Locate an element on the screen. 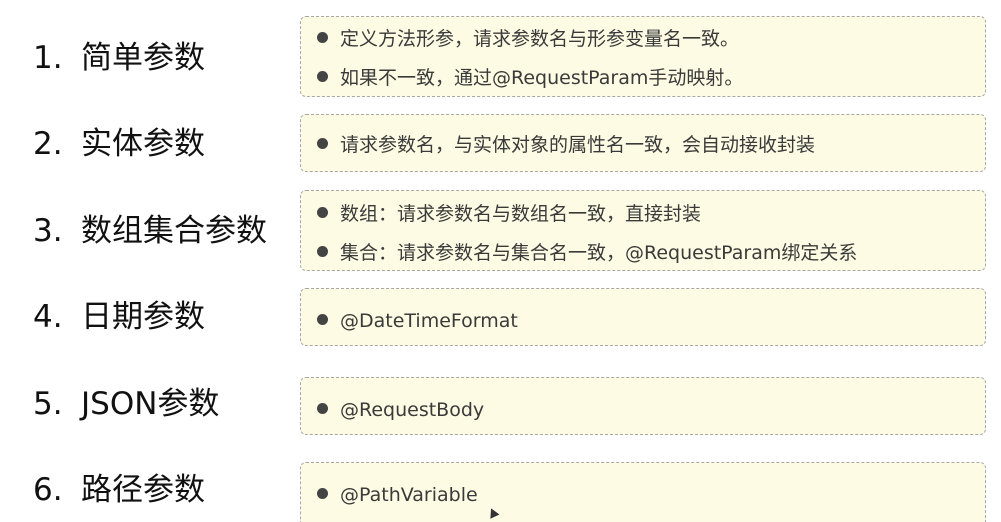 Image resolution: width=1001 pixels, height=522 pixels. list-item: @RequestBody is located at coordinates (400, 410).